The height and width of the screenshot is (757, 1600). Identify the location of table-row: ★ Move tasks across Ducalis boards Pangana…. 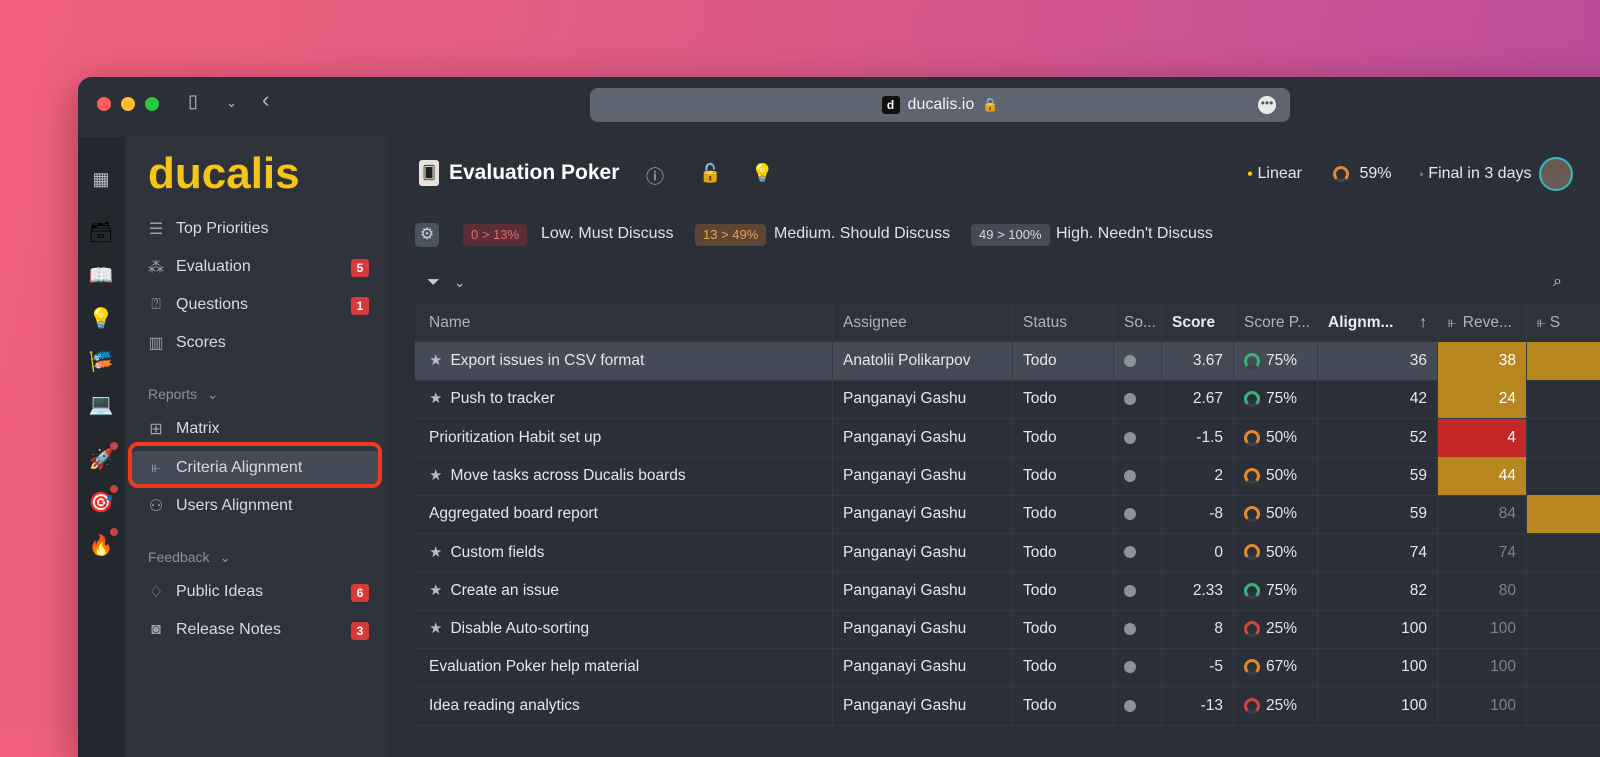
(1007, 476).